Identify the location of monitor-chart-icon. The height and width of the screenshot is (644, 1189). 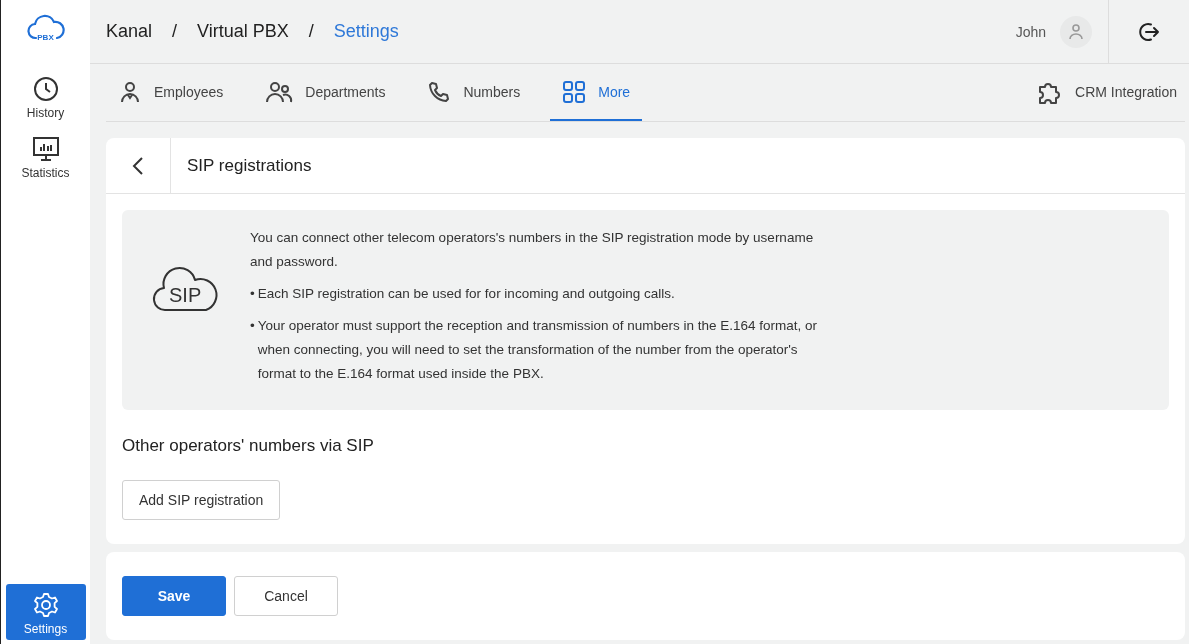
(45, 149).